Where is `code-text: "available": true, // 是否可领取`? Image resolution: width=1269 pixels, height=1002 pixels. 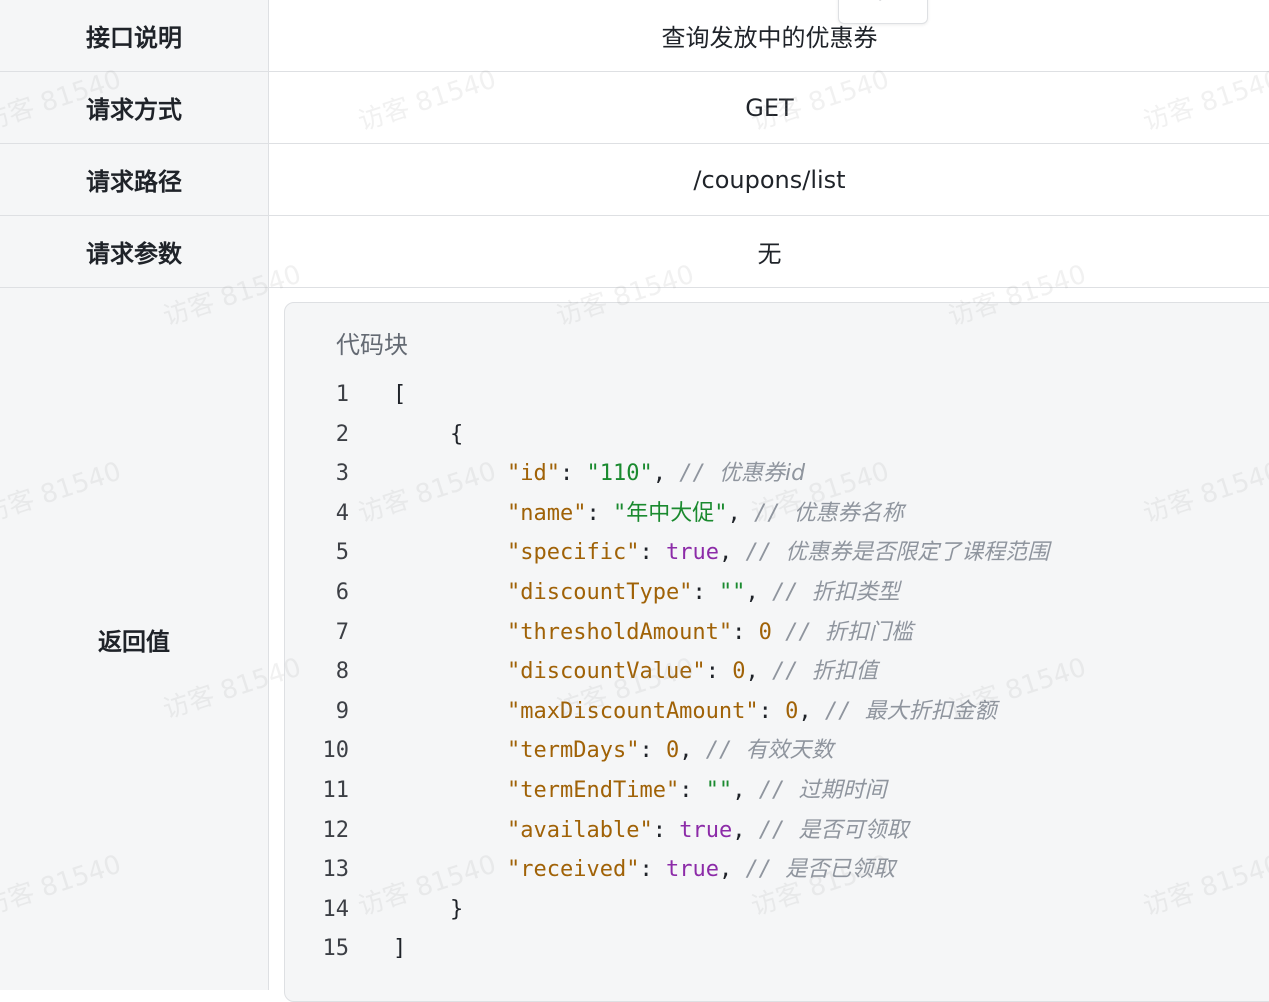
code-text: "available": true, // 是否可领取 is located at coordinates (707, 830).